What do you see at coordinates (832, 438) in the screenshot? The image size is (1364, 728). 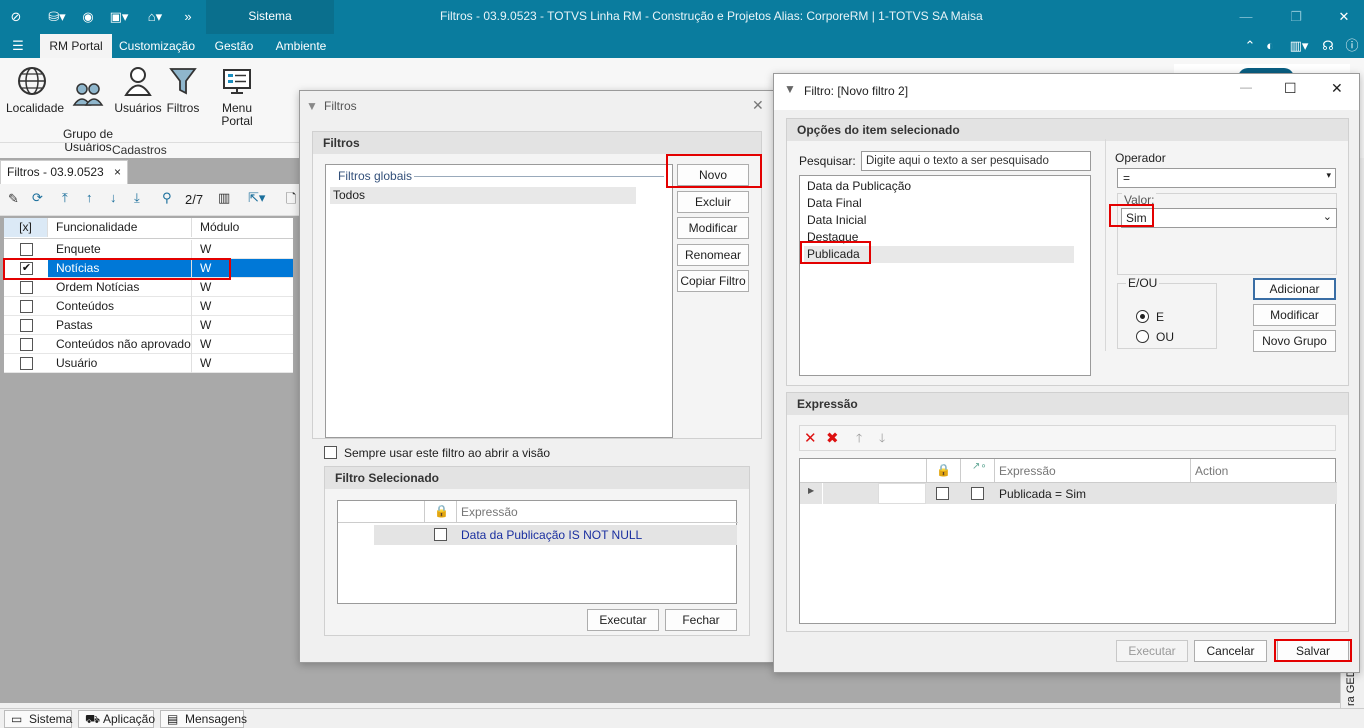 I see `delete-all-icon: ✖` at bounding box center [832, 438].